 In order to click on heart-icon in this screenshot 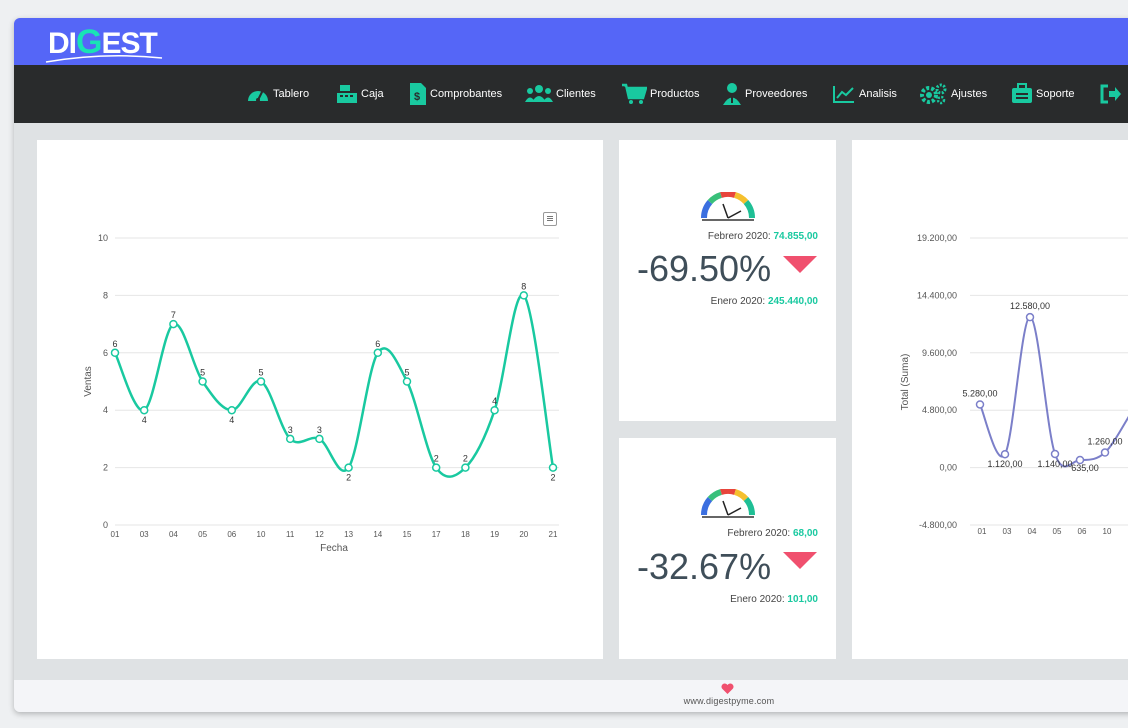, I will do `click(727, 688)`.